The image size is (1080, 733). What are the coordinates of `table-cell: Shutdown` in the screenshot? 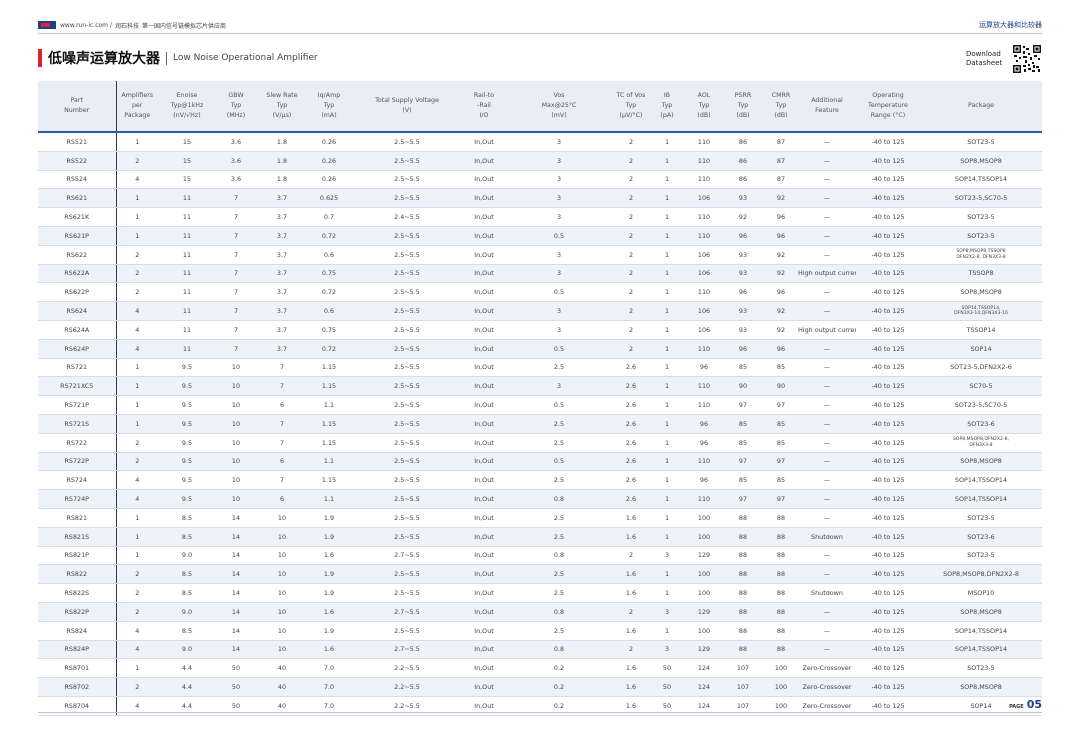 It's located at (827, 593).